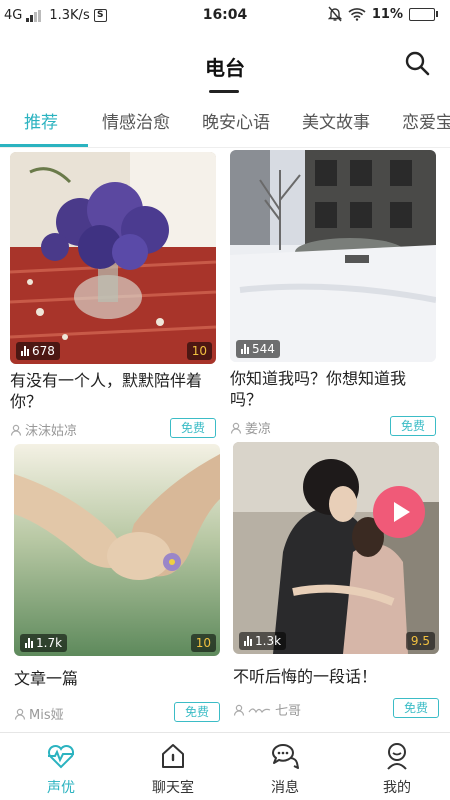 Image resolution: width=450 pixels, height=800 pixels. I want to click on cover-image: 544, so click(333, 256).